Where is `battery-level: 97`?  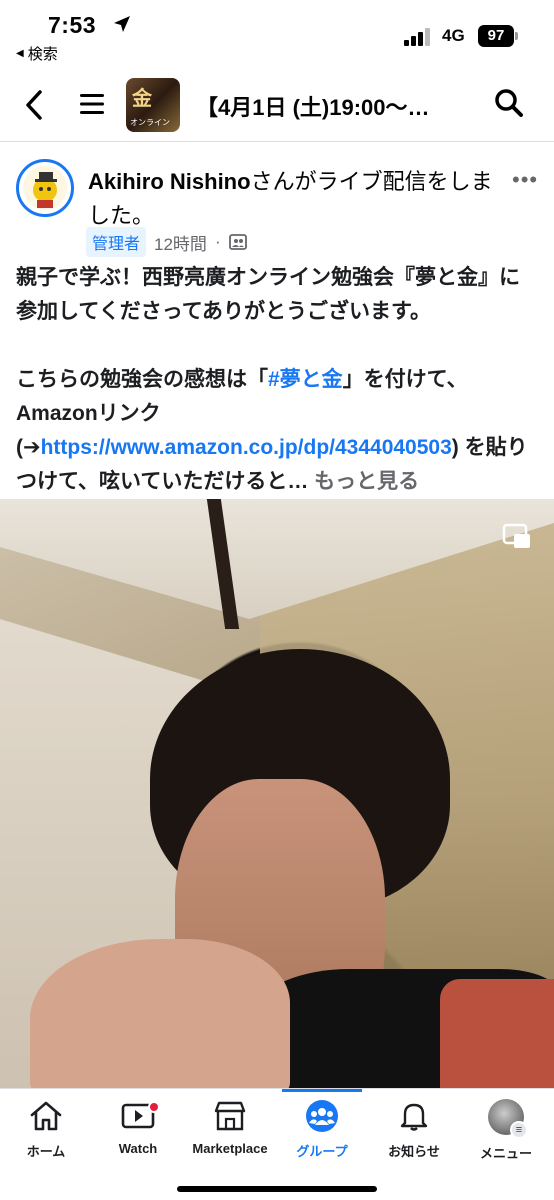 battery-level: 97 is located at coordinates (496, 36).